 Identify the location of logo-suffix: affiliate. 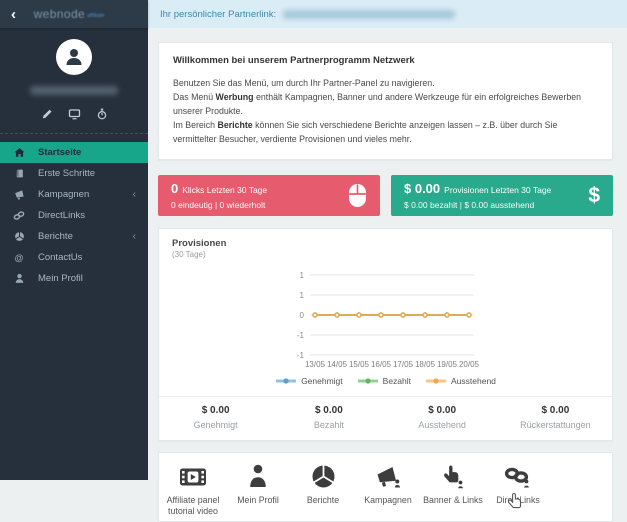
(96, 16).